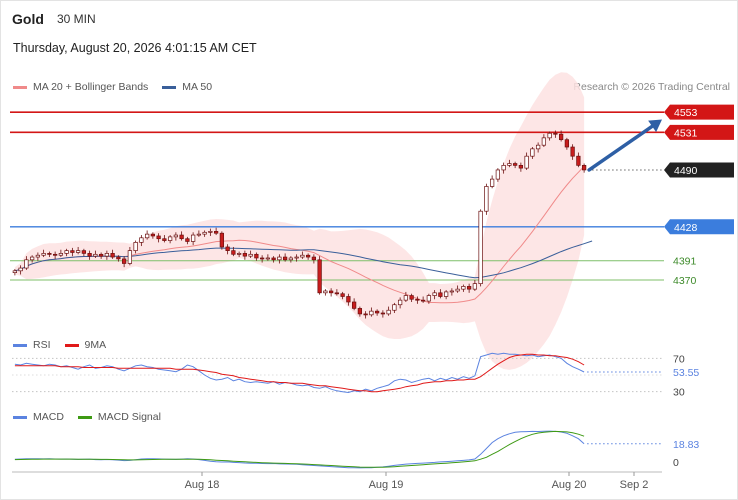  I want to click on rsi-tick-30: 30, so click(679, 393).